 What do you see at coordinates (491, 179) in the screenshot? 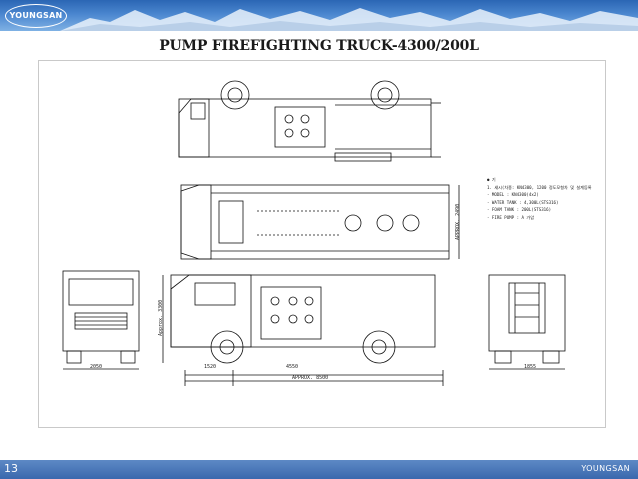
I see `notes-heading: ● 기` at bounding box center [491, 179].